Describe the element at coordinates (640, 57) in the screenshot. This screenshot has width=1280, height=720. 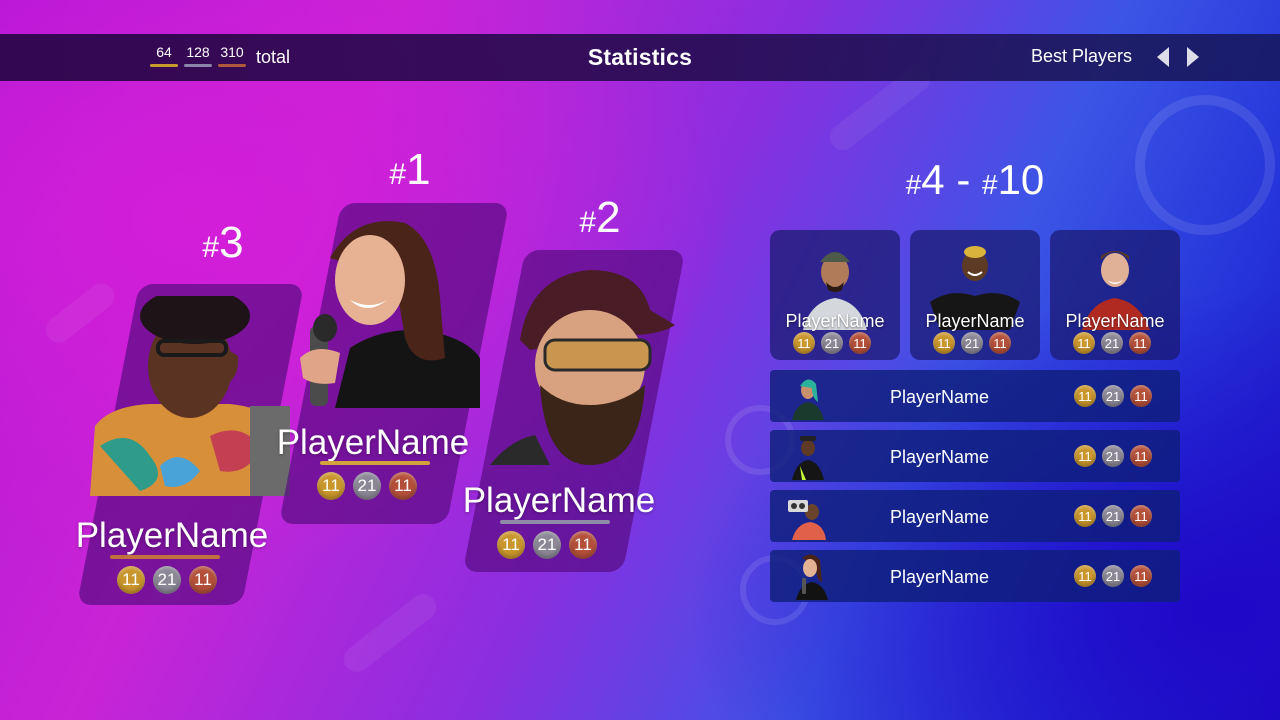
I see `top-bar: 64 128 310 total Statistics Best Players` at that location.